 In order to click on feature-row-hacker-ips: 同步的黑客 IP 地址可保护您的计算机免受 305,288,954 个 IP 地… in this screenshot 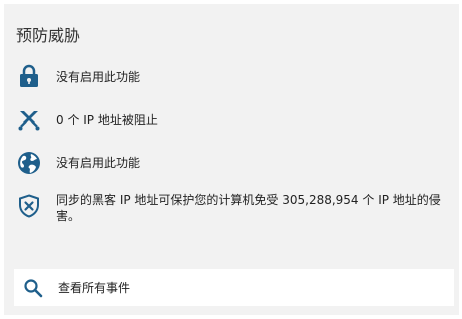, I will do `click(231, 207)`.